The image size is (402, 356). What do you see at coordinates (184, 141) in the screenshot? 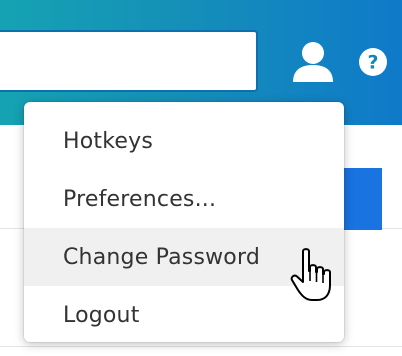
I see `menu-item-hotkeys: Hotkeys` at bounding box center [184, 141].